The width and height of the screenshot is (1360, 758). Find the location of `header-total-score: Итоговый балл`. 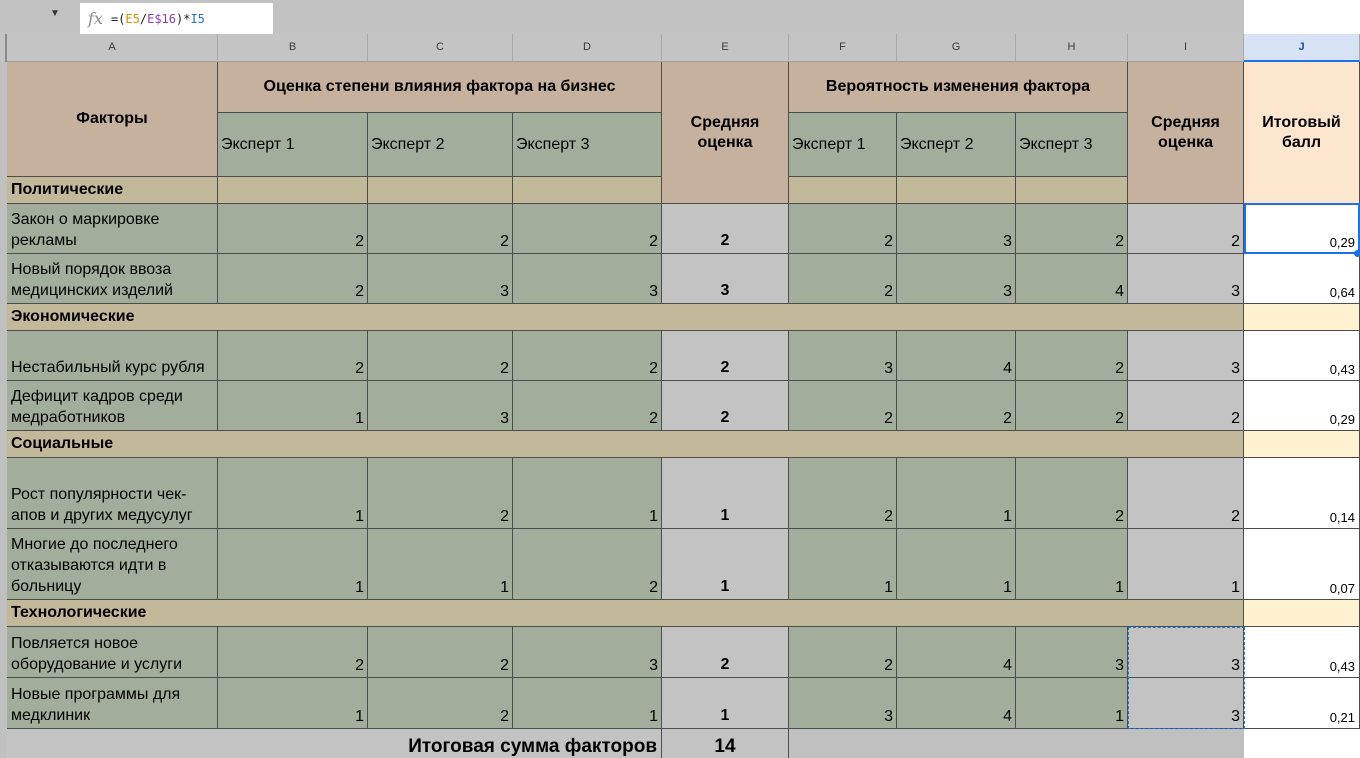

header-total-score: Итоговый балл is located at coordinates (1302, 133).